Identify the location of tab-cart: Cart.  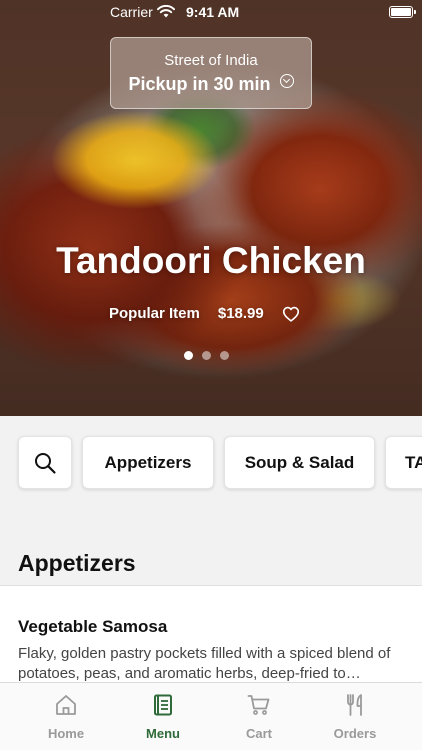
(259, 716).